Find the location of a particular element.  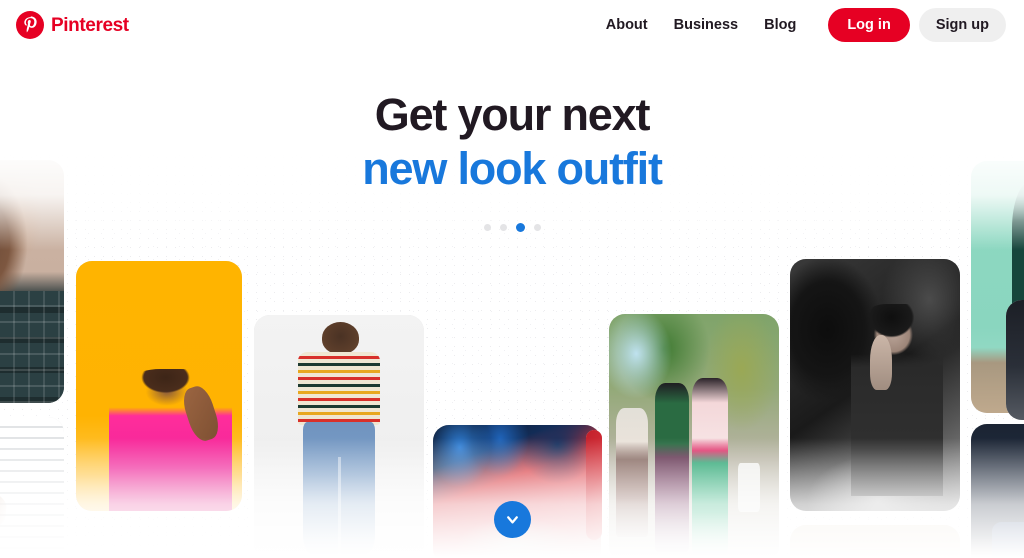

card-street-style is located at coordinates (694, 436).